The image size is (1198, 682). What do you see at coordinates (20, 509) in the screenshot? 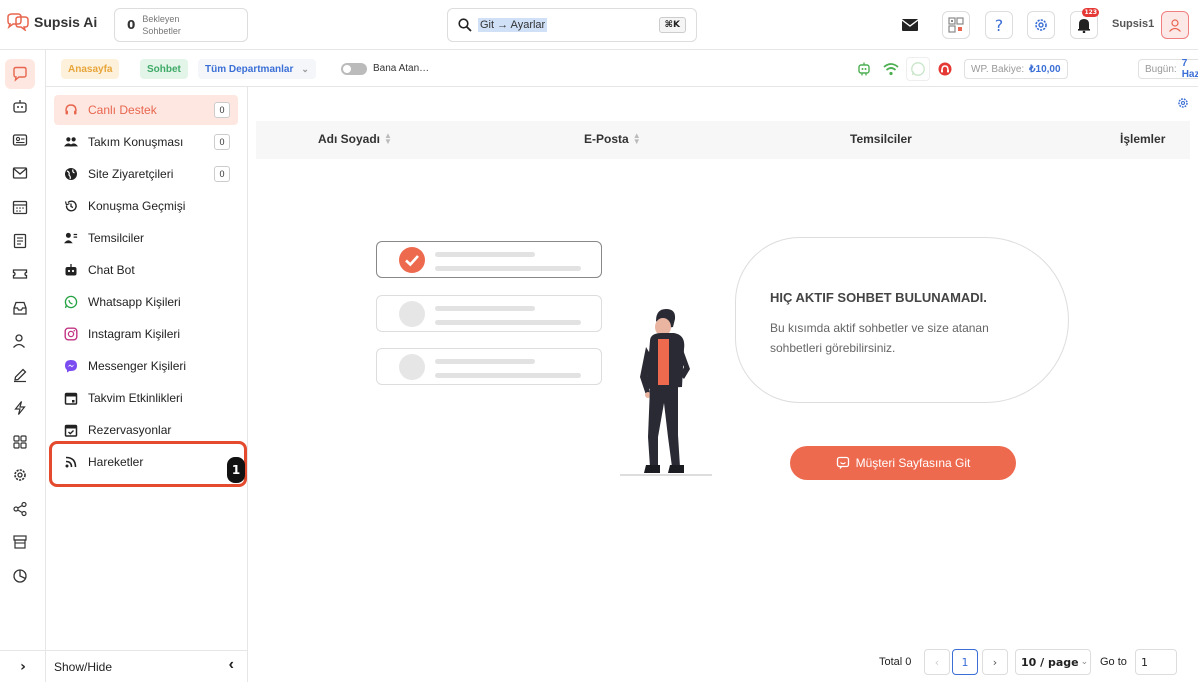
I see `rail-share` at bounding box center [20, 509].